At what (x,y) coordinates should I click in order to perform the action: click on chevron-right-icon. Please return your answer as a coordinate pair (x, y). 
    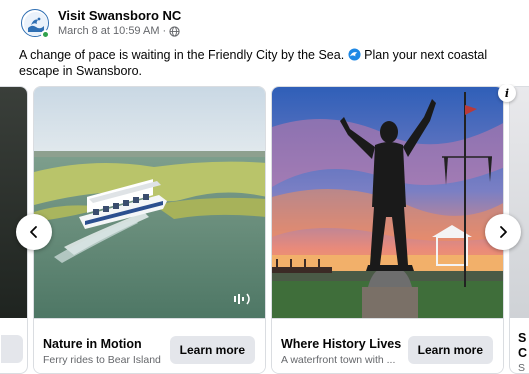
    Looking at the image, I should click on (503, 232).